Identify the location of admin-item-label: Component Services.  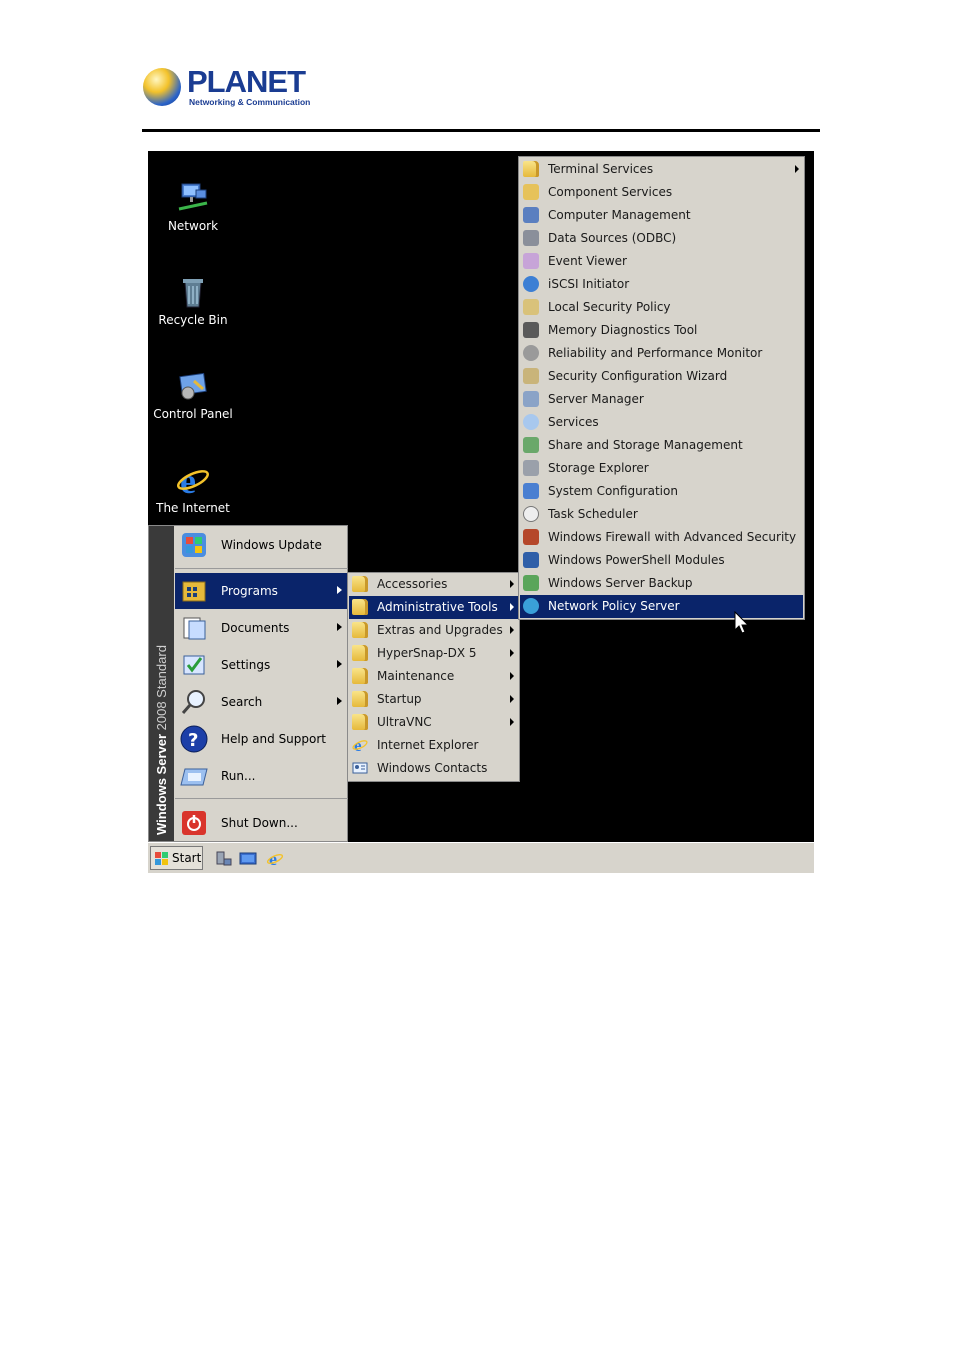
(610, 192).